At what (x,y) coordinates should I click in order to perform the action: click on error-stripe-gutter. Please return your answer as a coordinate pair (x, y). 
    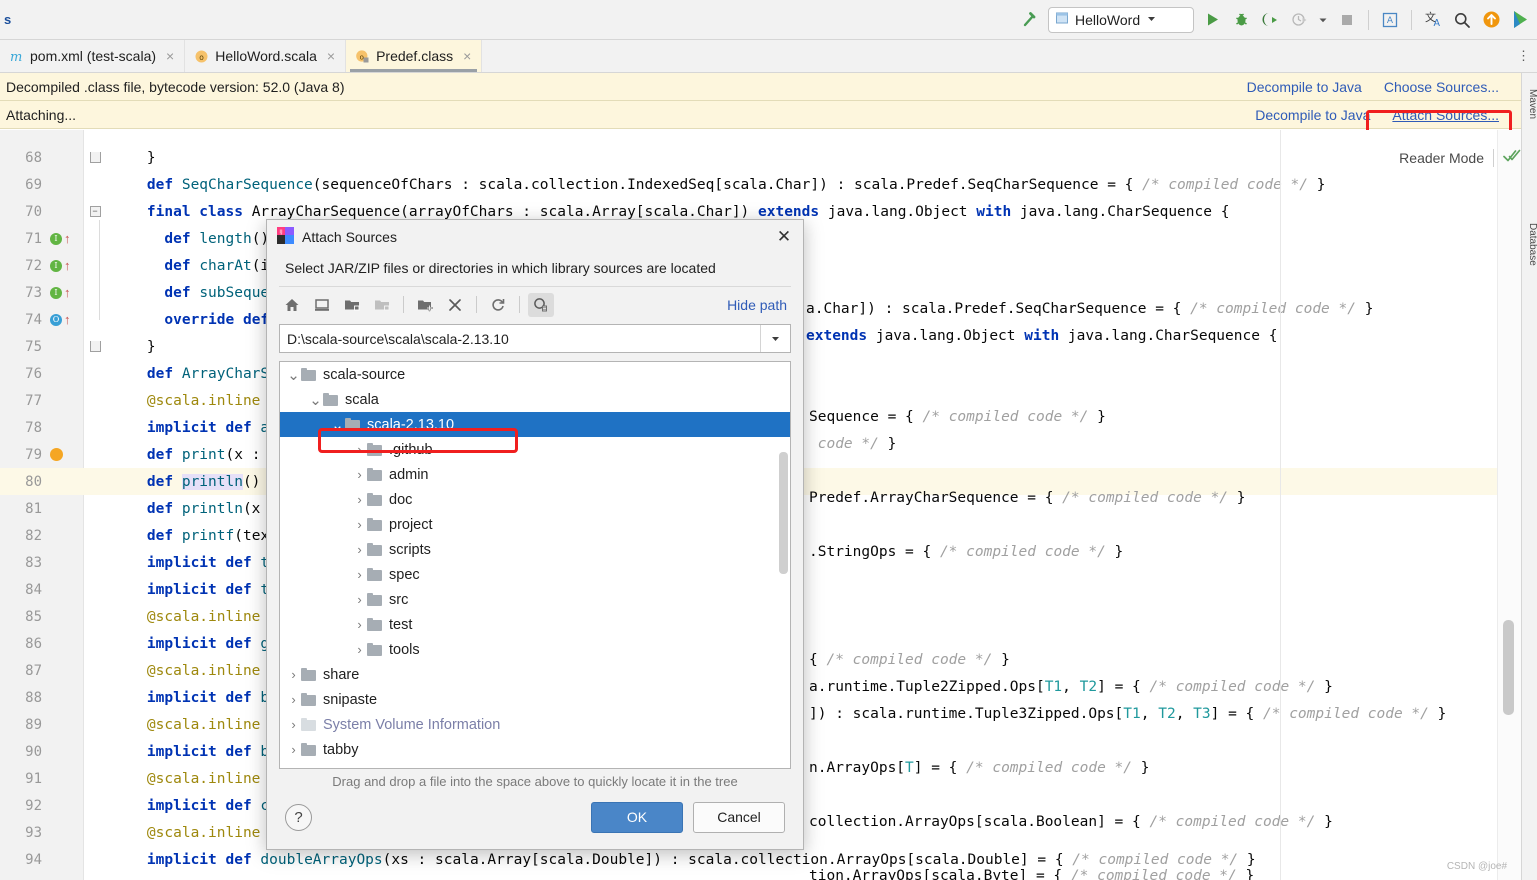
    Looking at the image, I should click on (1509, 505).